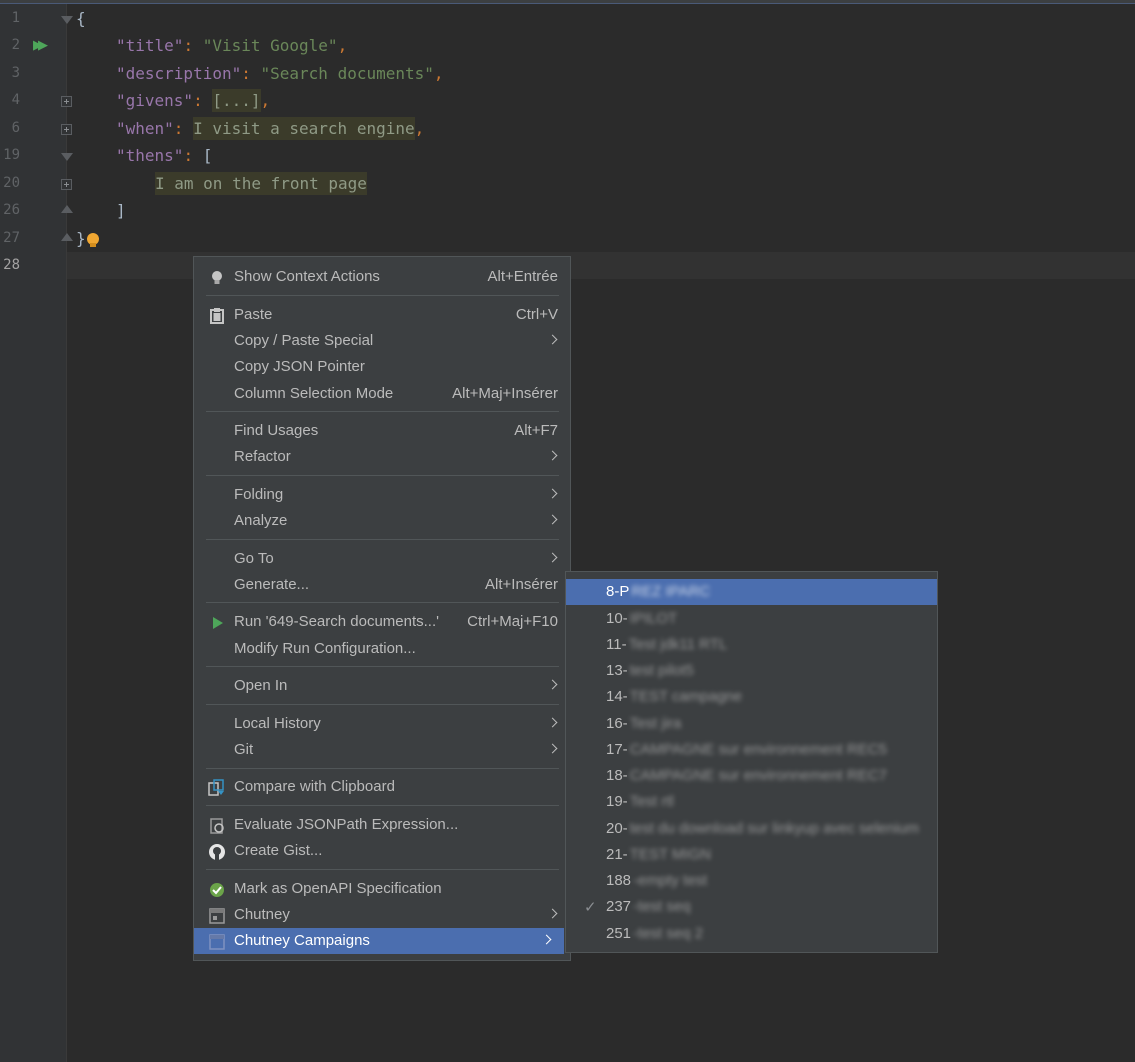 The image size is (1135, 1062). I want to click on code-line: {, so click(81, 18).